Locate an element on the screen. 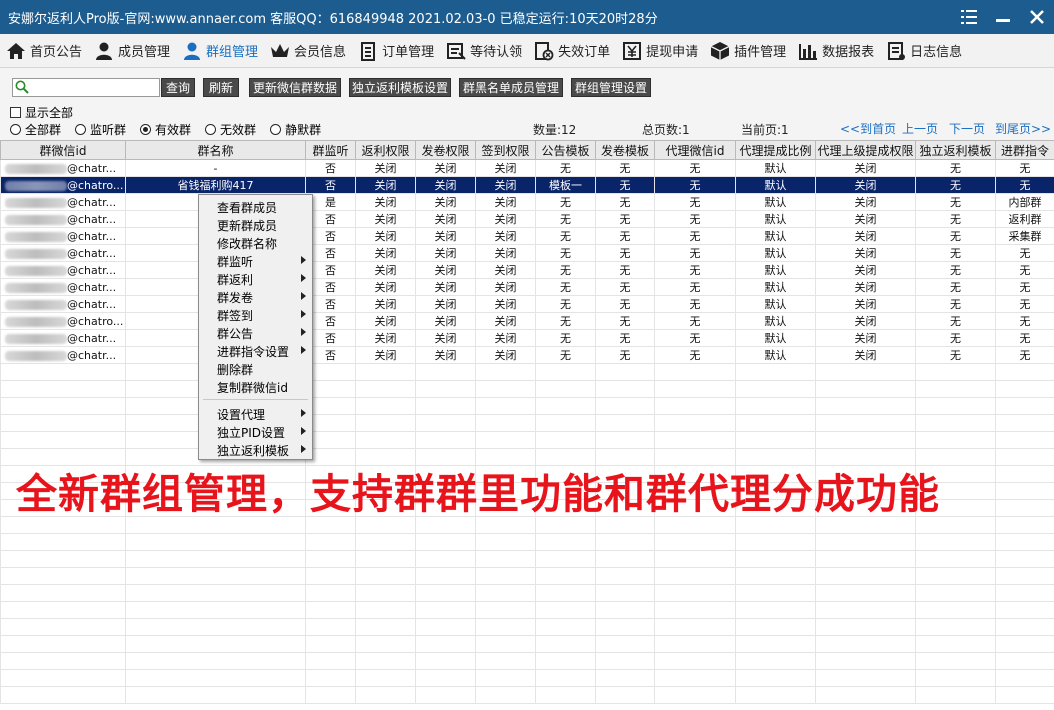  template-settings-button: 独立返利模板设置 is located at coordinates (400, 87).